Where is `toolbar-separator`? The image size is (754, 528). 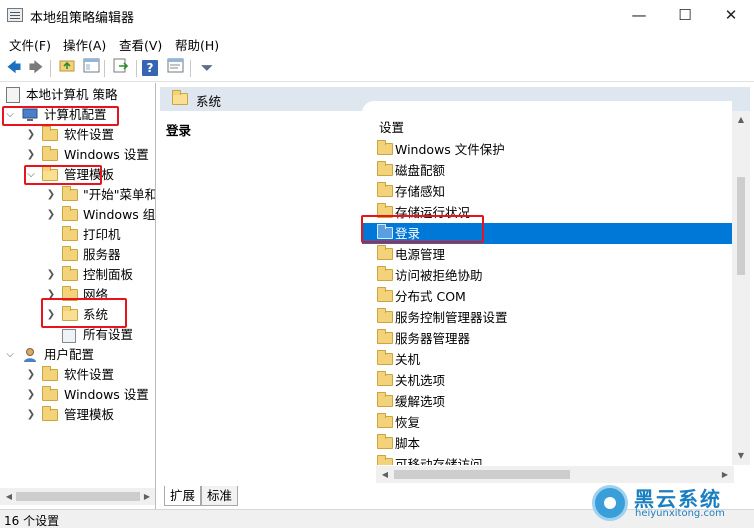
toolbar-separator is located at coordinates (50, 68).